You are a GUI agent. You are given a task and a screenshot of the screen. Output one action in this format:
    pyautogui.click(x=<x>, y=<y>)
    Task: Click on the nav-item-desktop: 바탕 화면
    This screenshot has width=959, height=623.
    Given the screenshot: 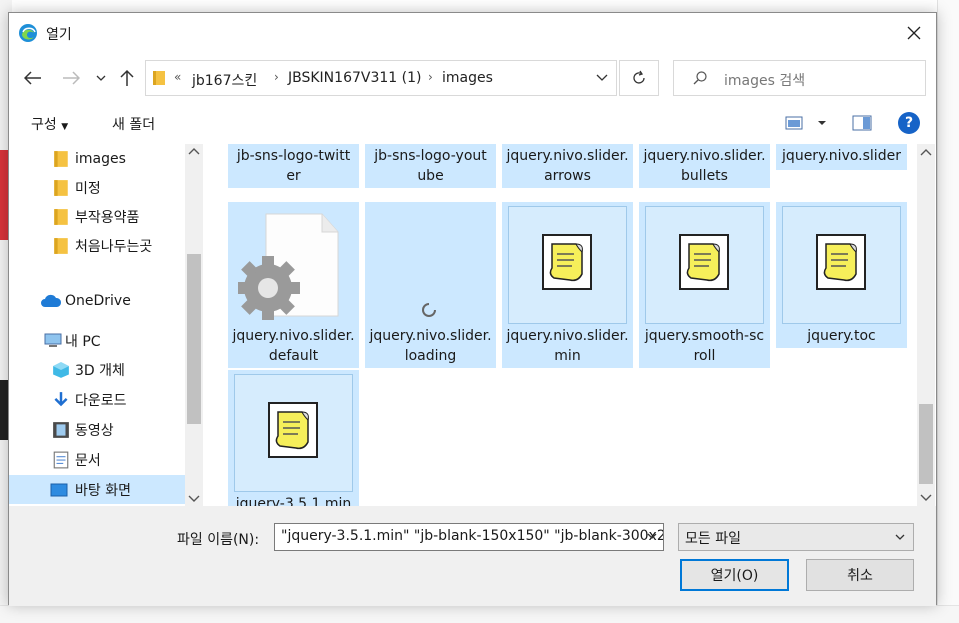 What is the action you would take?
    pyautogui.click(x=97, y=489)
    